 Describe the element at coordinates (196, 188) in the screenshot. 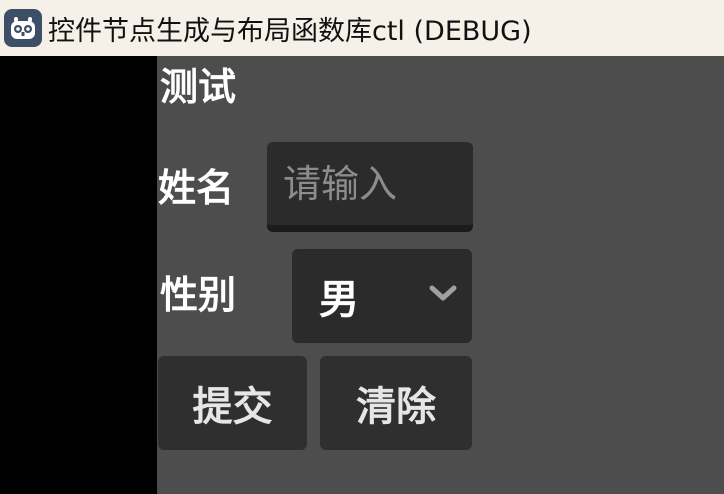

I see `name-label: 姓名` at that location.